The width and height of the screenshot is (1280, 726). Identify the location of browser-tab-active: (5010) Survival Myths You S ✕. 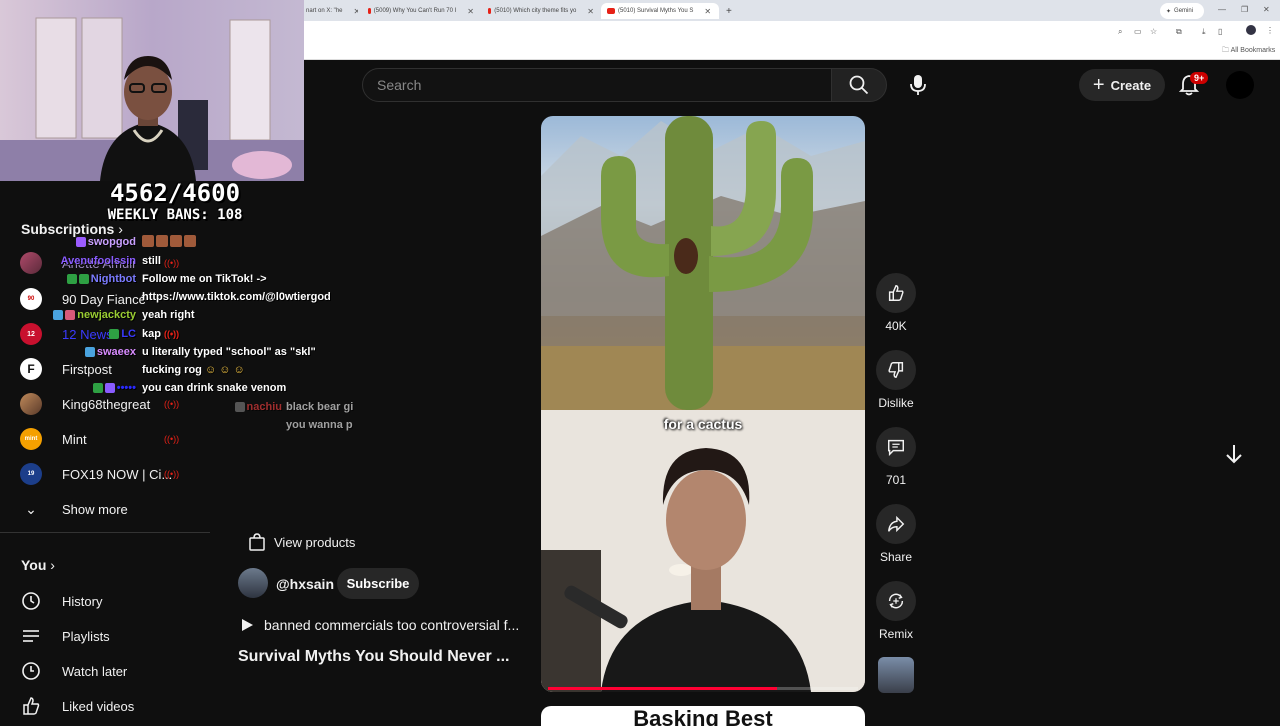
(660, 11).